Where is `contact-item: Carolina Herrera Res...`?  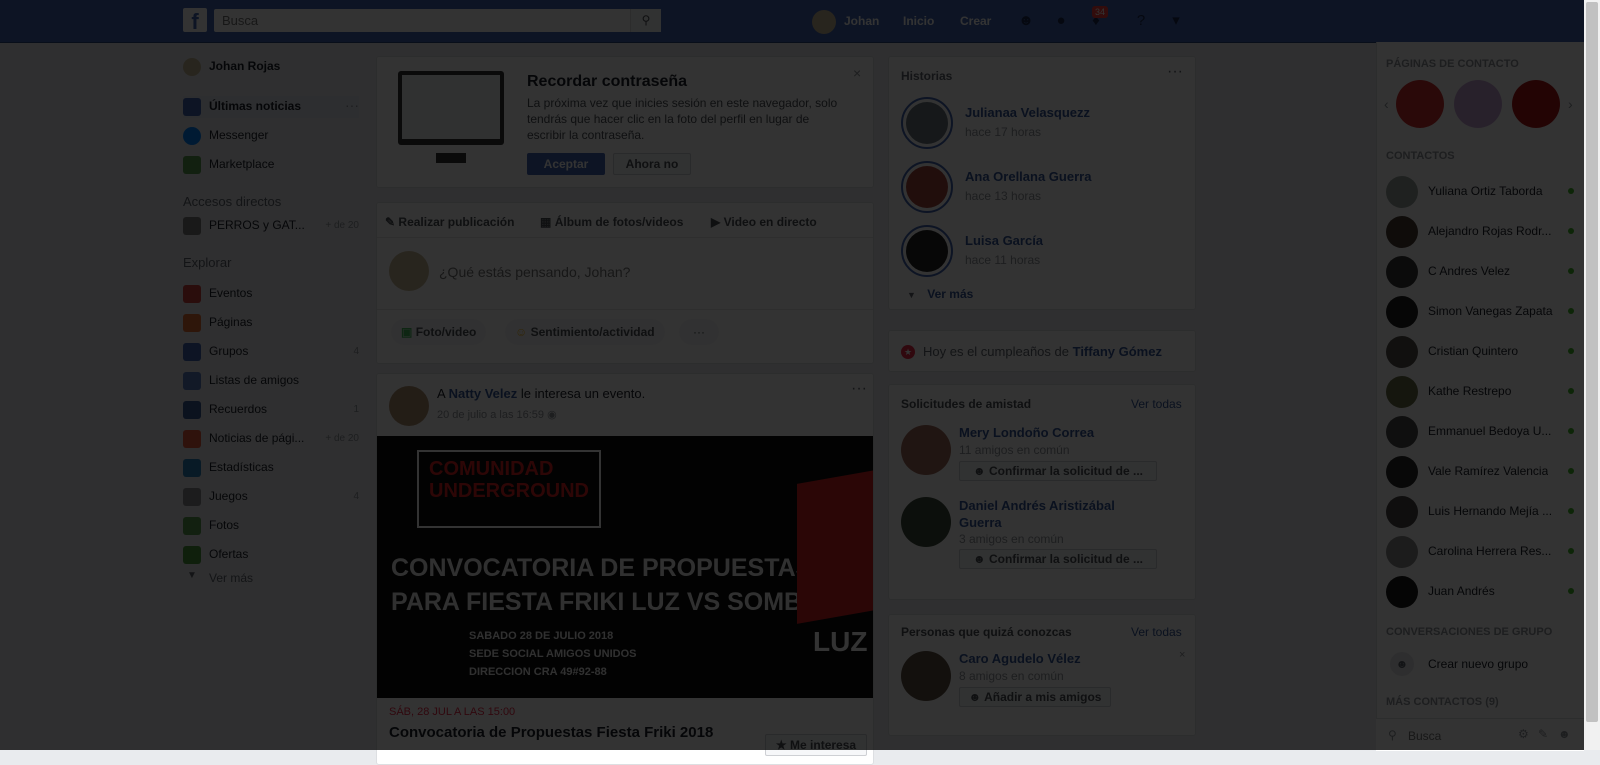 contact-item: Carolina Herrera Res... is located at coordinates (1480, 552).